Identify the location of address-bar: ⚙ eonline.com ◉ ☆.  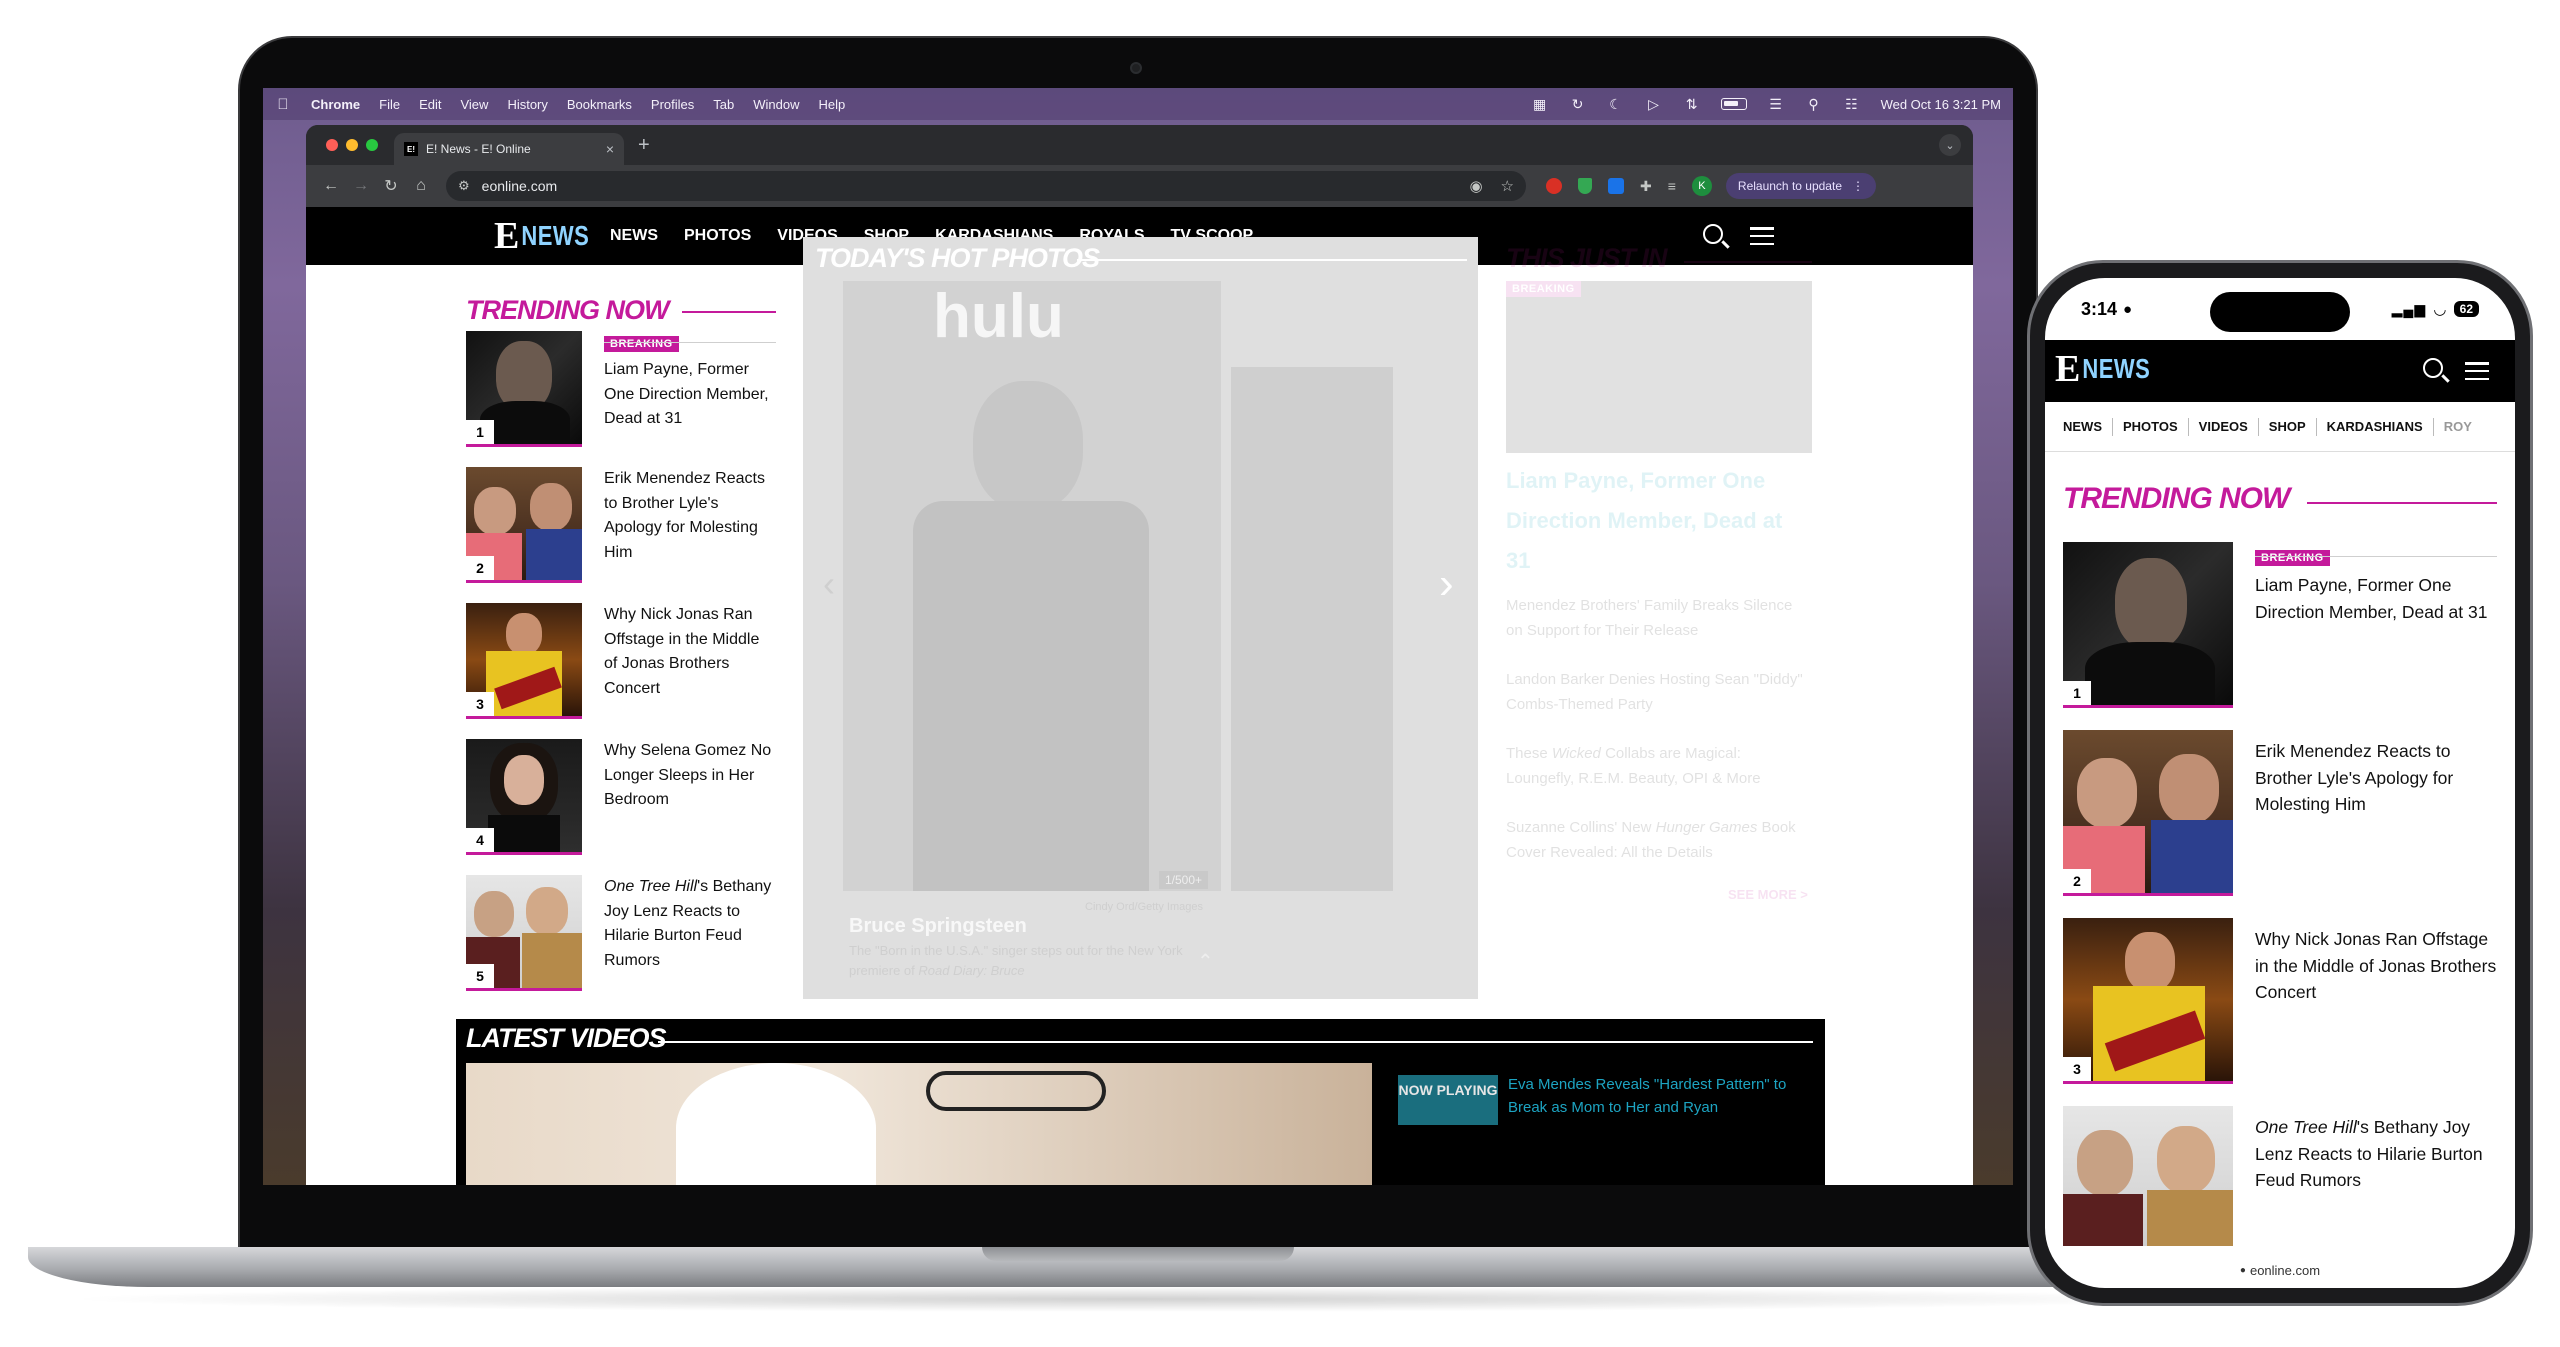
(986, 186).